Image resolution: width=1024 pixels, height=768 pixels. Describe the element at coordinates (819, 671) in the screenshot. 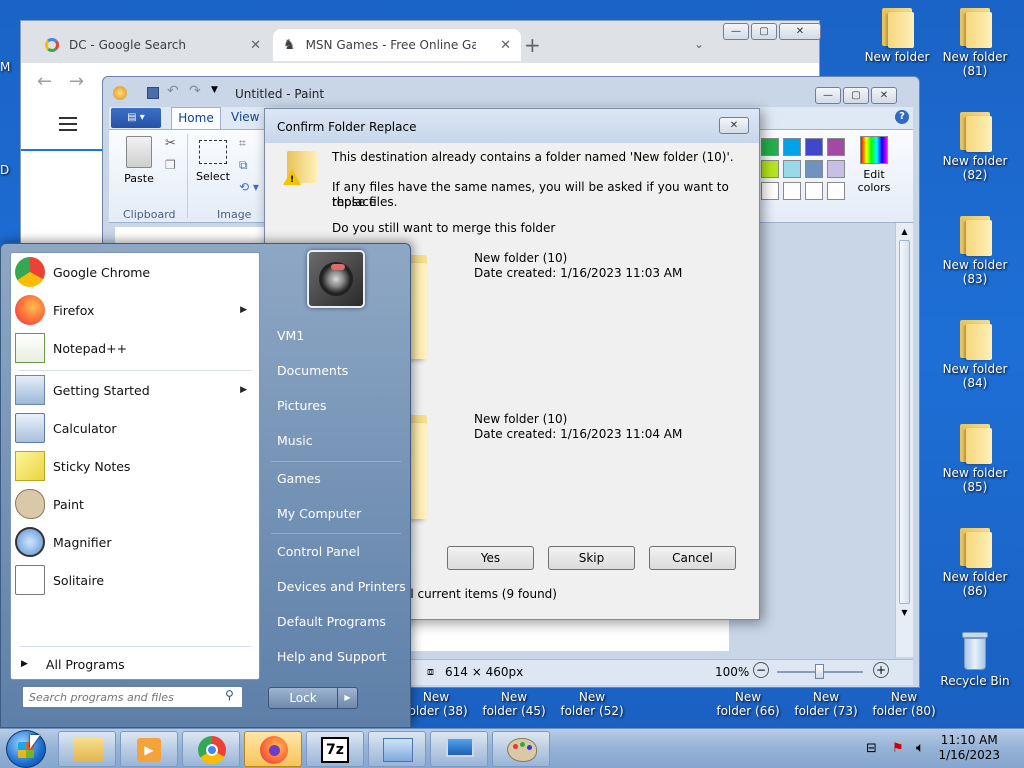

I see `zoom-slider-thumb` at that location.